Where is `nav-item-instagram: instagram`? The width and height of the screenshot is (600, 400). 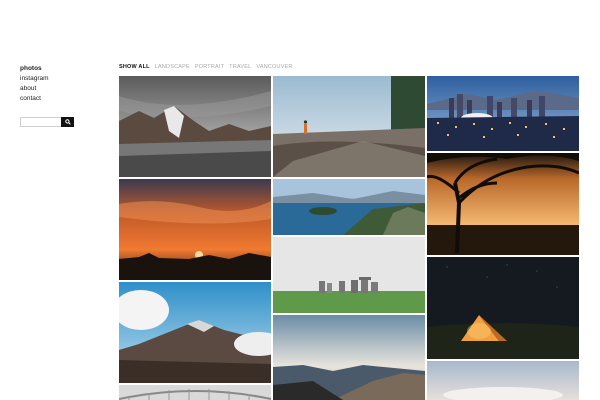 nav-item-instagram: instagram is located at coordinates (60, 79).